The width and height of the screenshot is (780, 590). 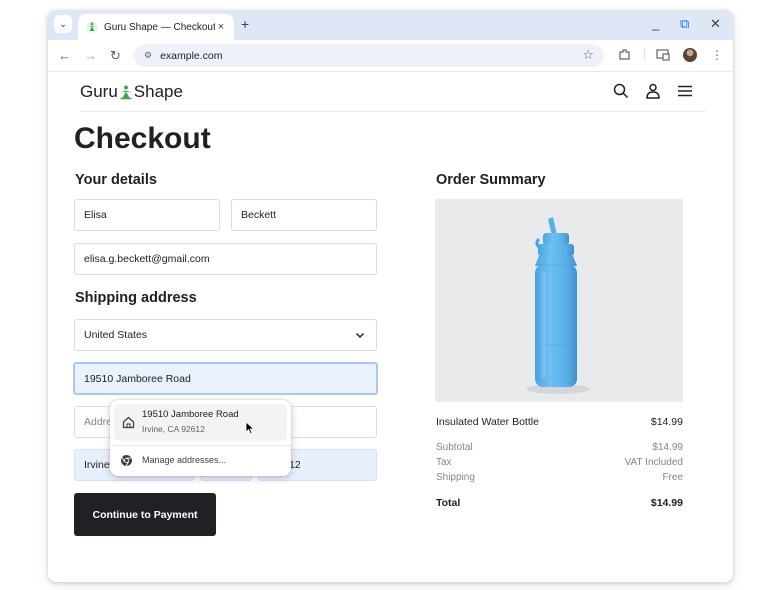 I want to click on address-line1-input: 19510 Jamboree Road, so click(x=225, y=378).